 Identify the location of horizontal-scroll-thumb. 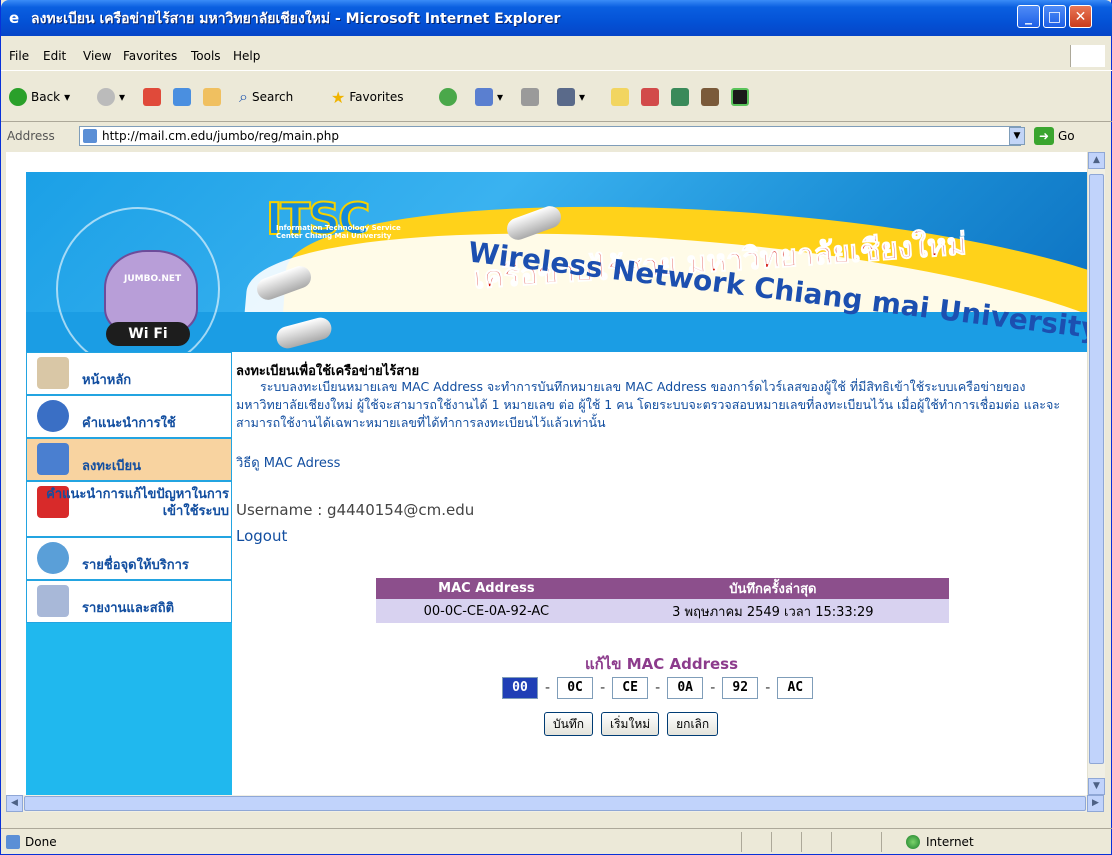
(555, 803).